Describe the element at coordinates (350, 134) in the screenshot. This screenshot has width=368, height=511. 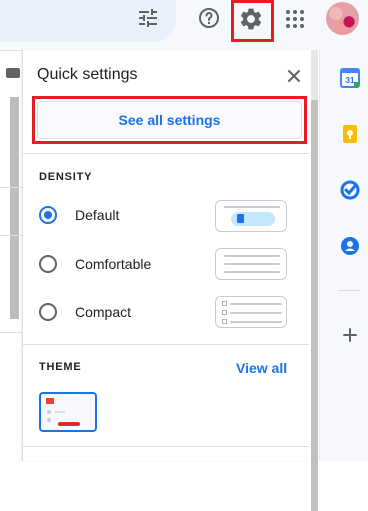
I see `keep-icon` at that location.